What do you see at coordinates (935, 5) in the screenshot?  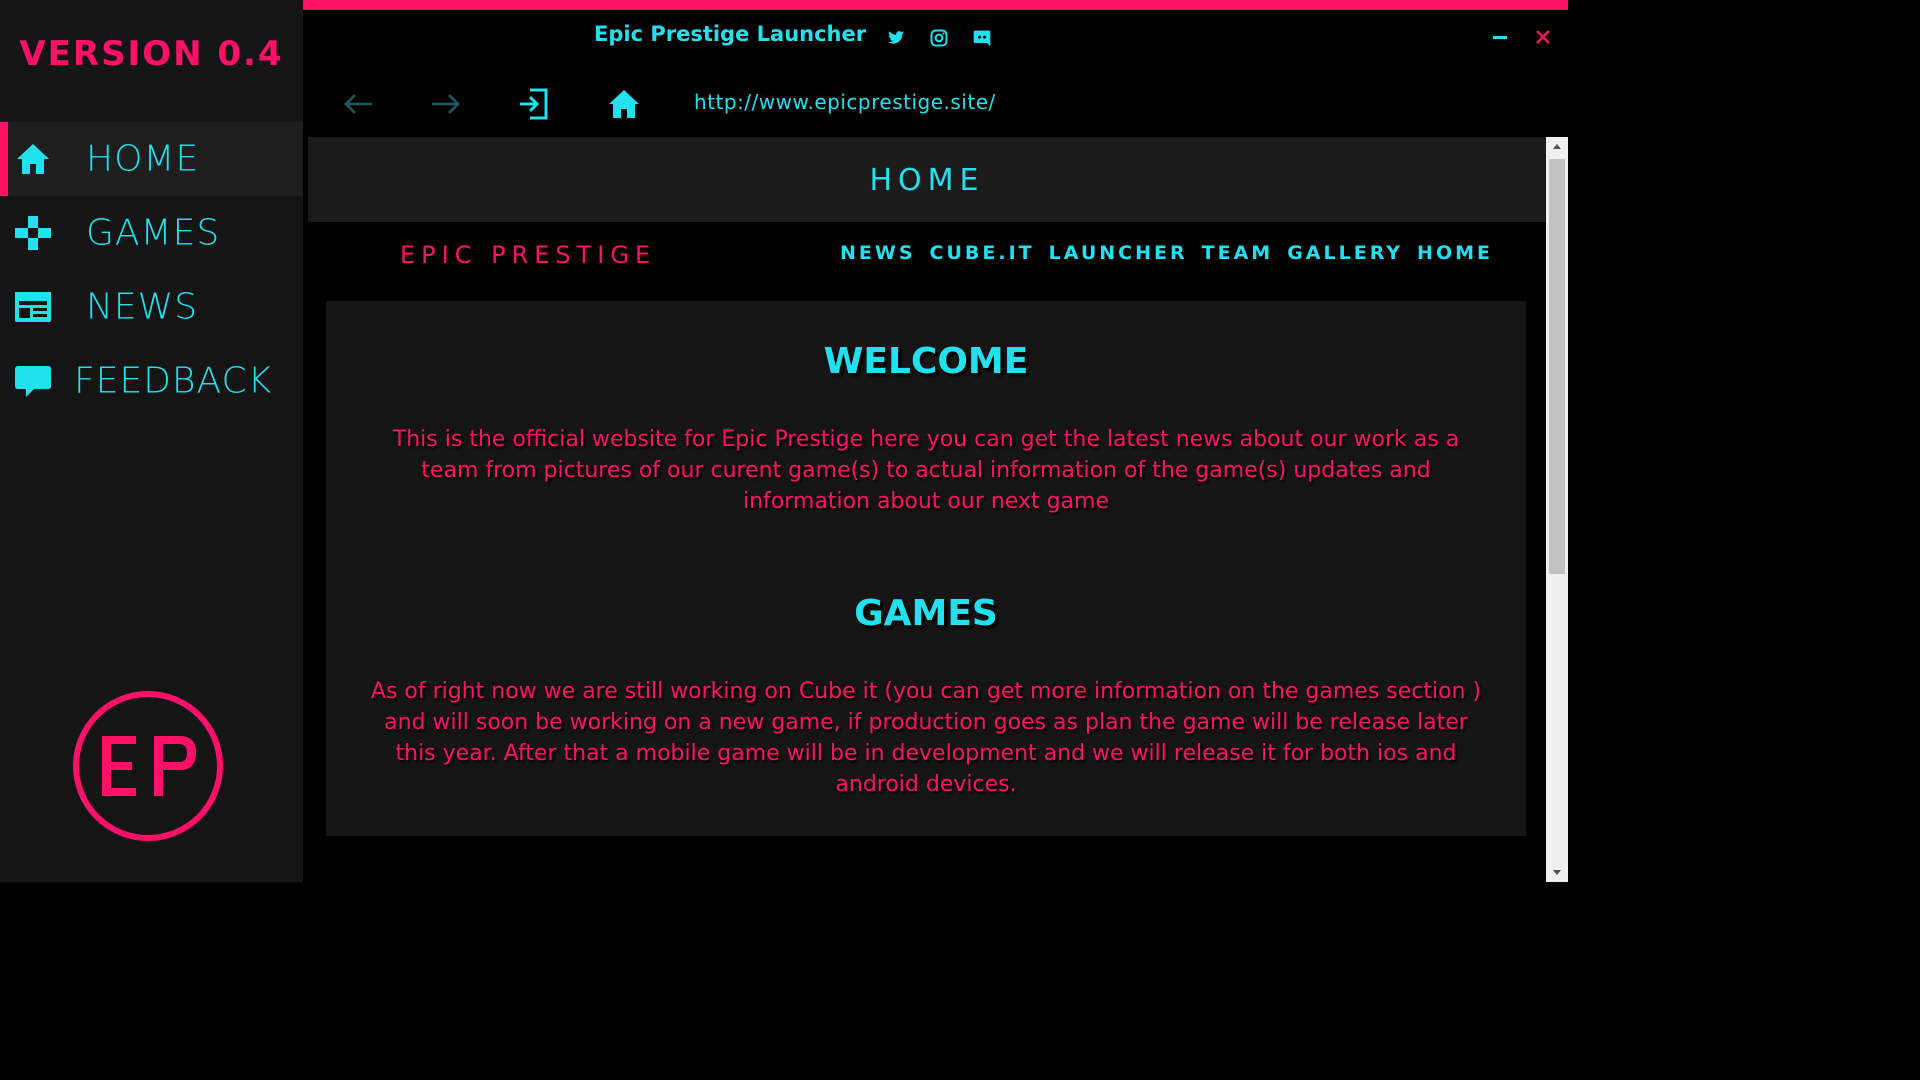 I see `title-accent-bar` at bounding box center [935, 5].